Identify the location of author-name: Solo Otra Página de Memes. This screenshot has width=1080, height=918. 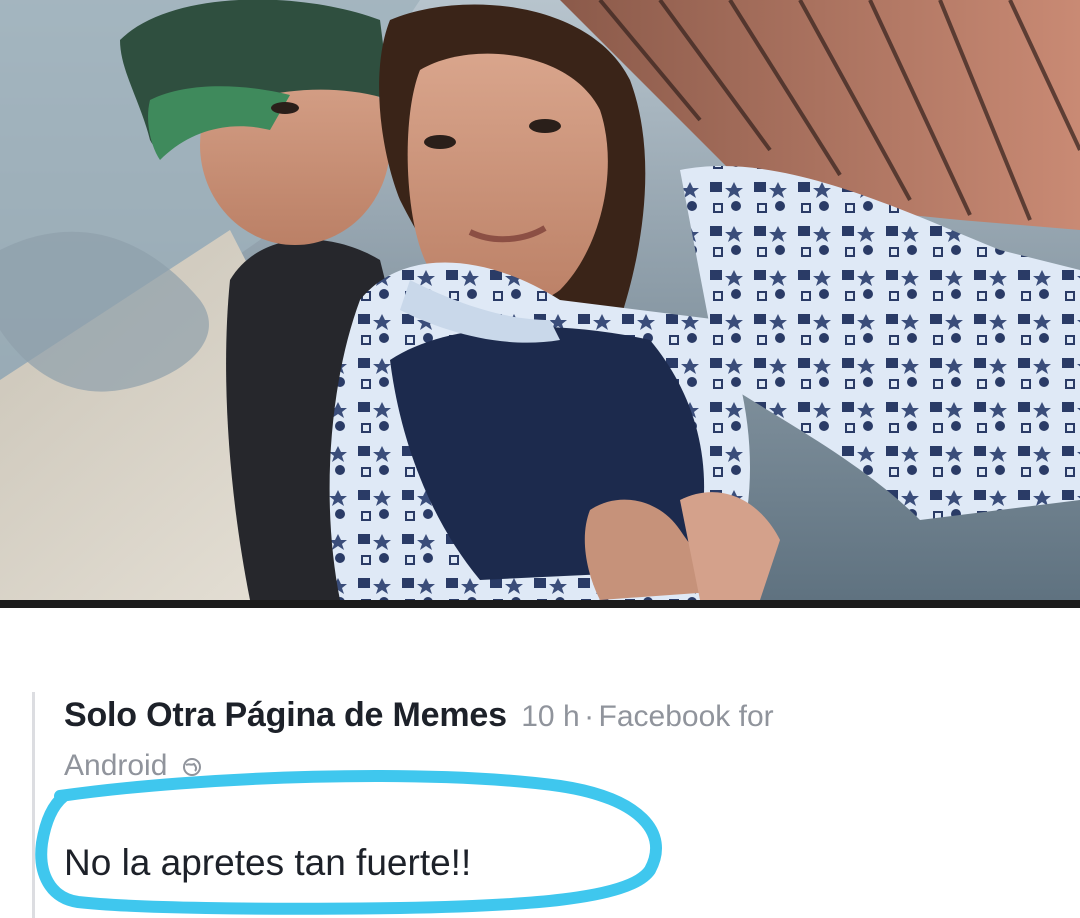
(285, 715).